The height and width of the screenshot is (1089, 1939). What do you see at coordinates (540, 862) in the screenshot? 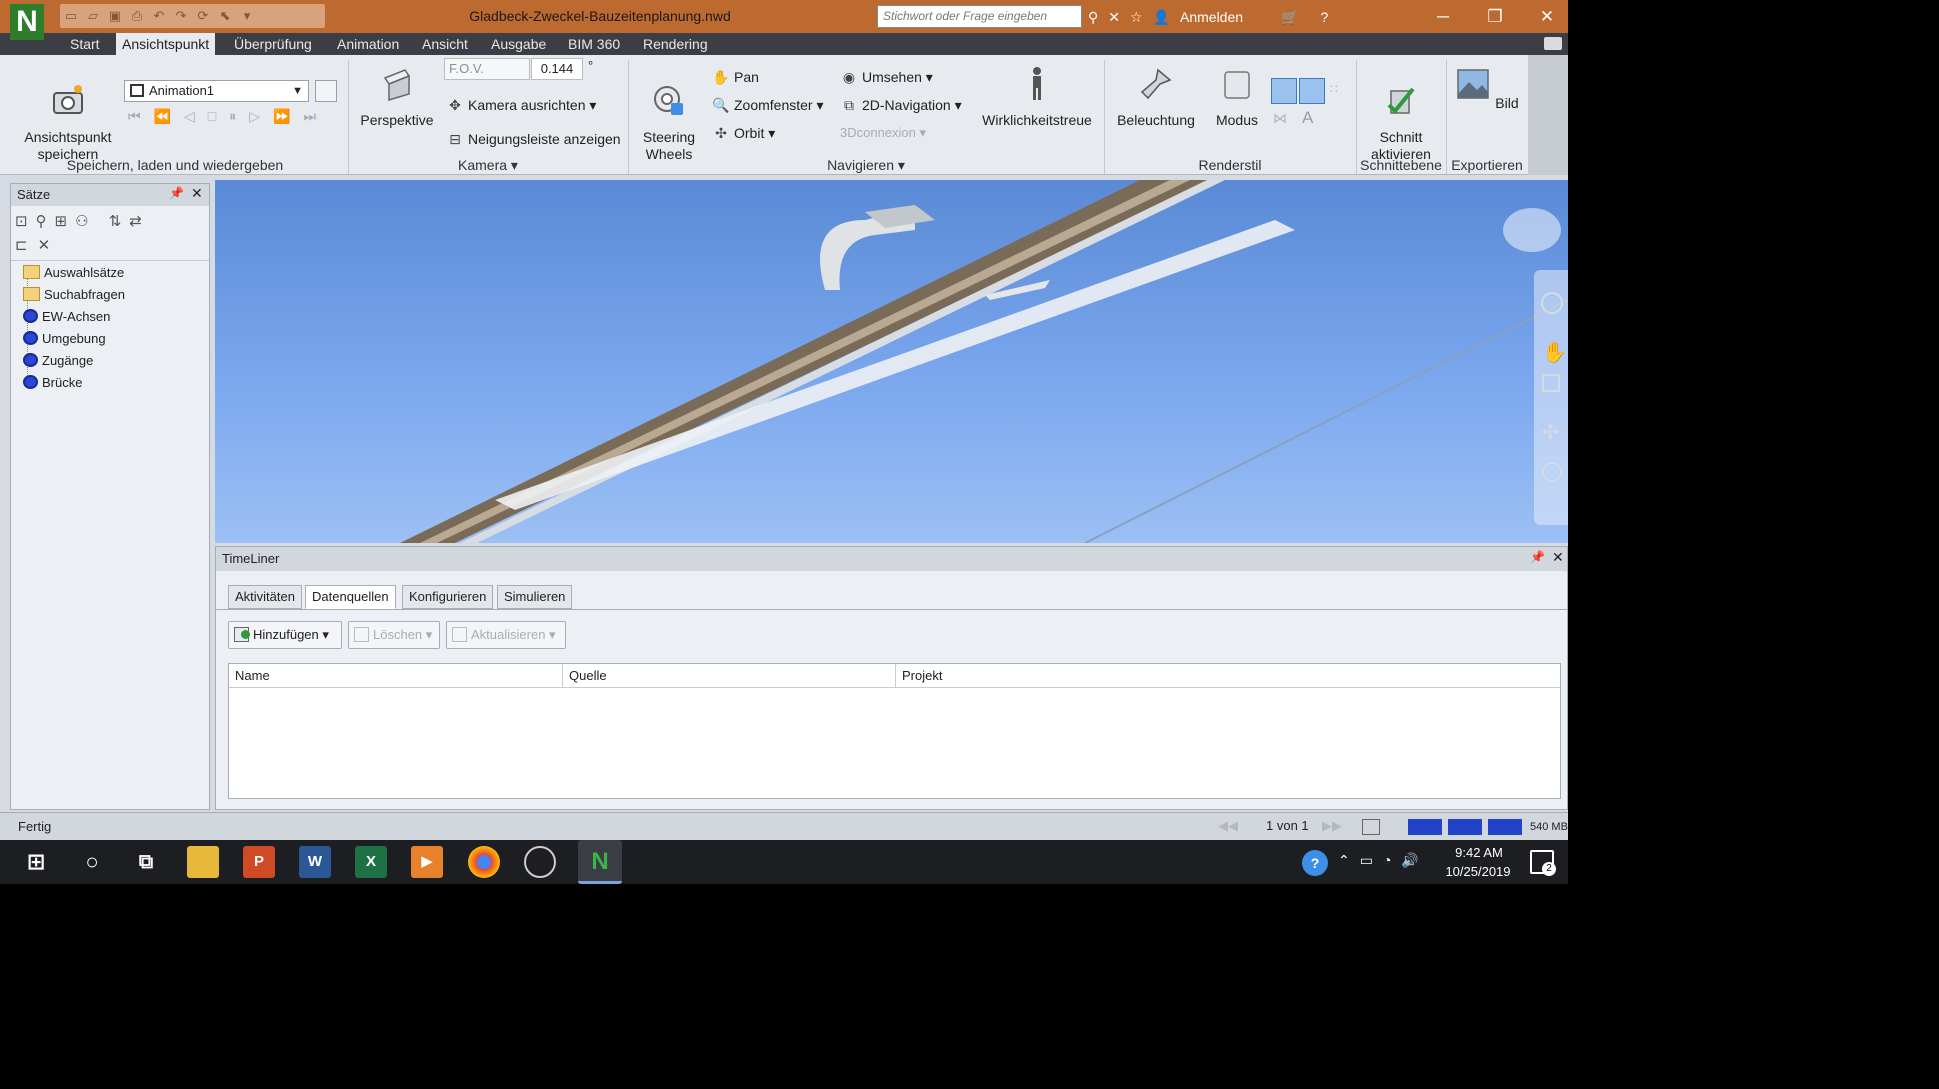
I see `app-icon` at bounding box center [540, 862].